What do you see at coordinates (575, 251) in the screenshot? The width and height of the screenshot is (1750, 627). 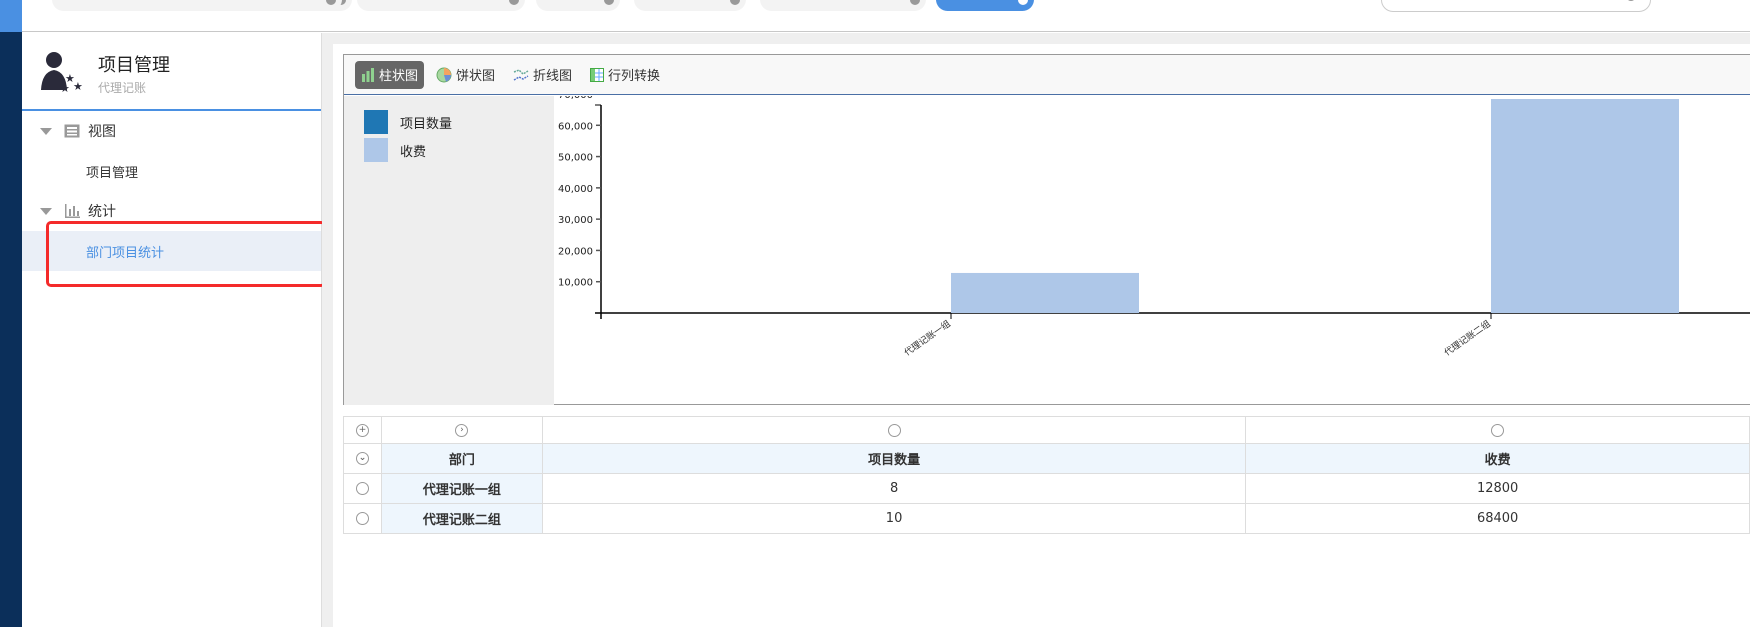 I see `y-tick-label: 20,000` at bounding box center [575, 251].